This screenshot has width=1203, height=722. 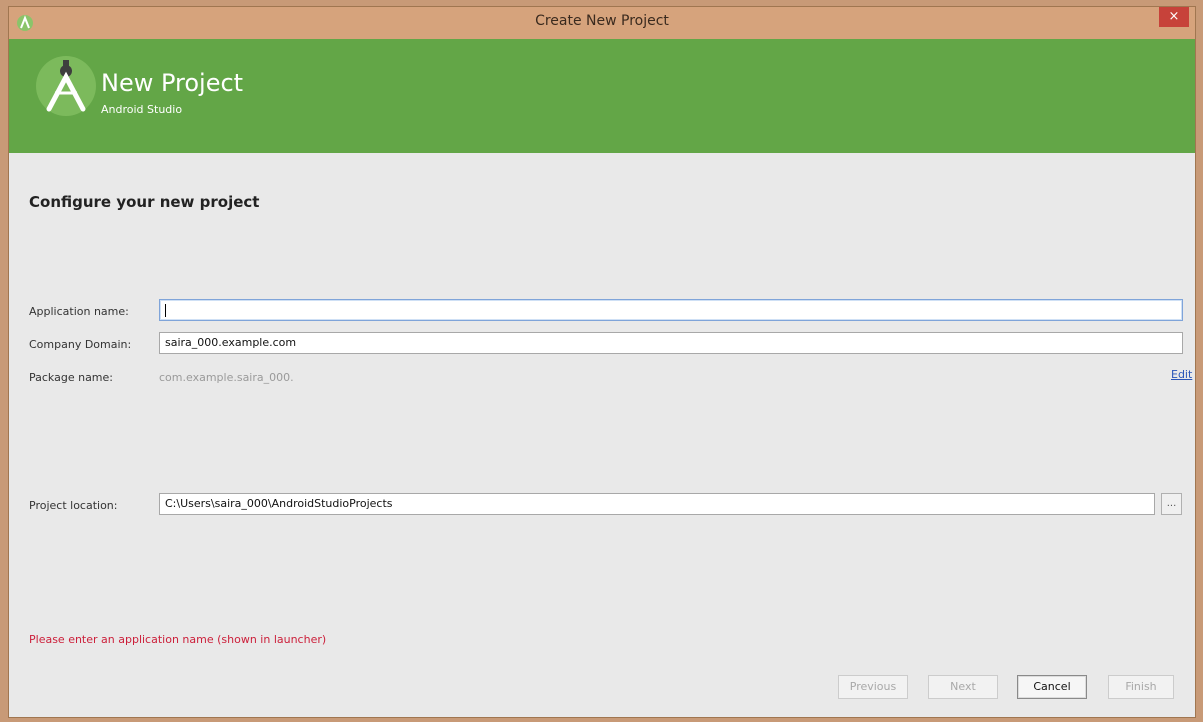 I want to click on cancel-button: Cancel, so click(x=1052, y=687).